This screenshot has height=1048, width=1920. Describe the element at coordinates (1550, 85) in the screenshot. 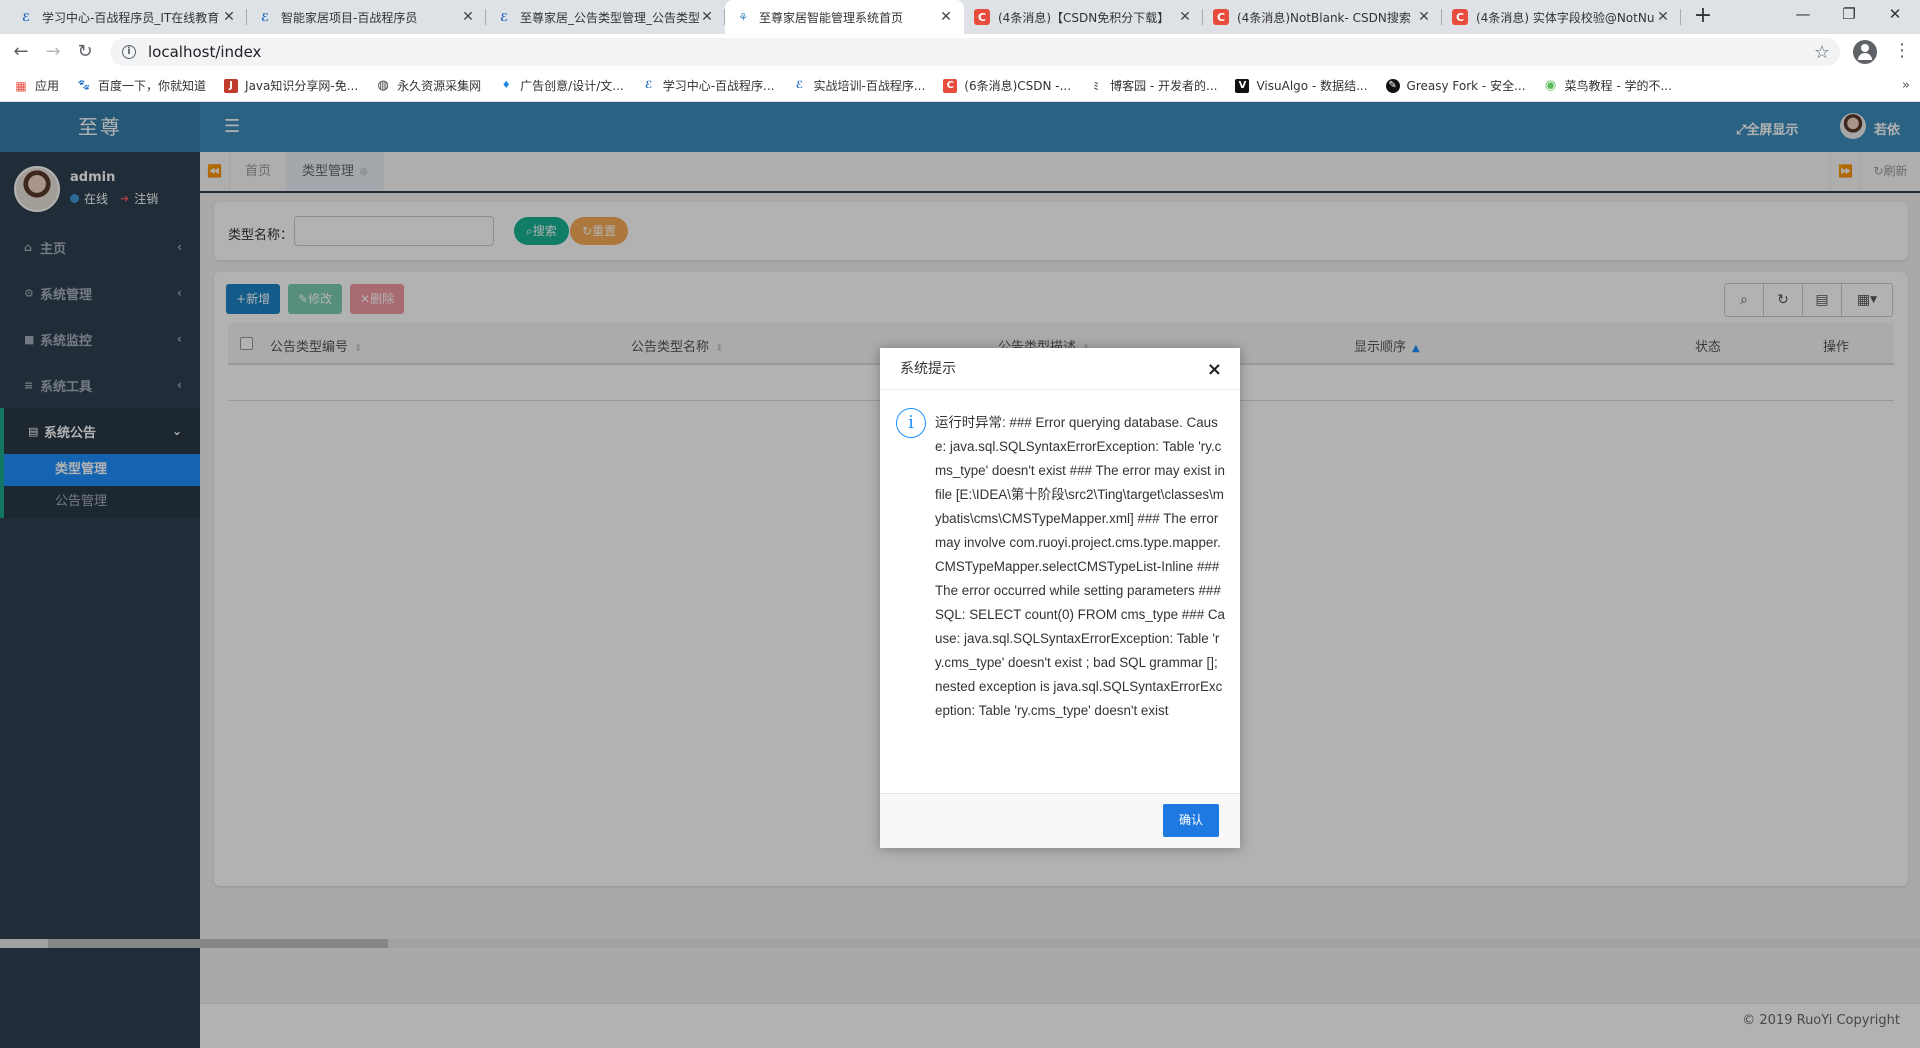

I see `runoob-icon: ◉` at that location.